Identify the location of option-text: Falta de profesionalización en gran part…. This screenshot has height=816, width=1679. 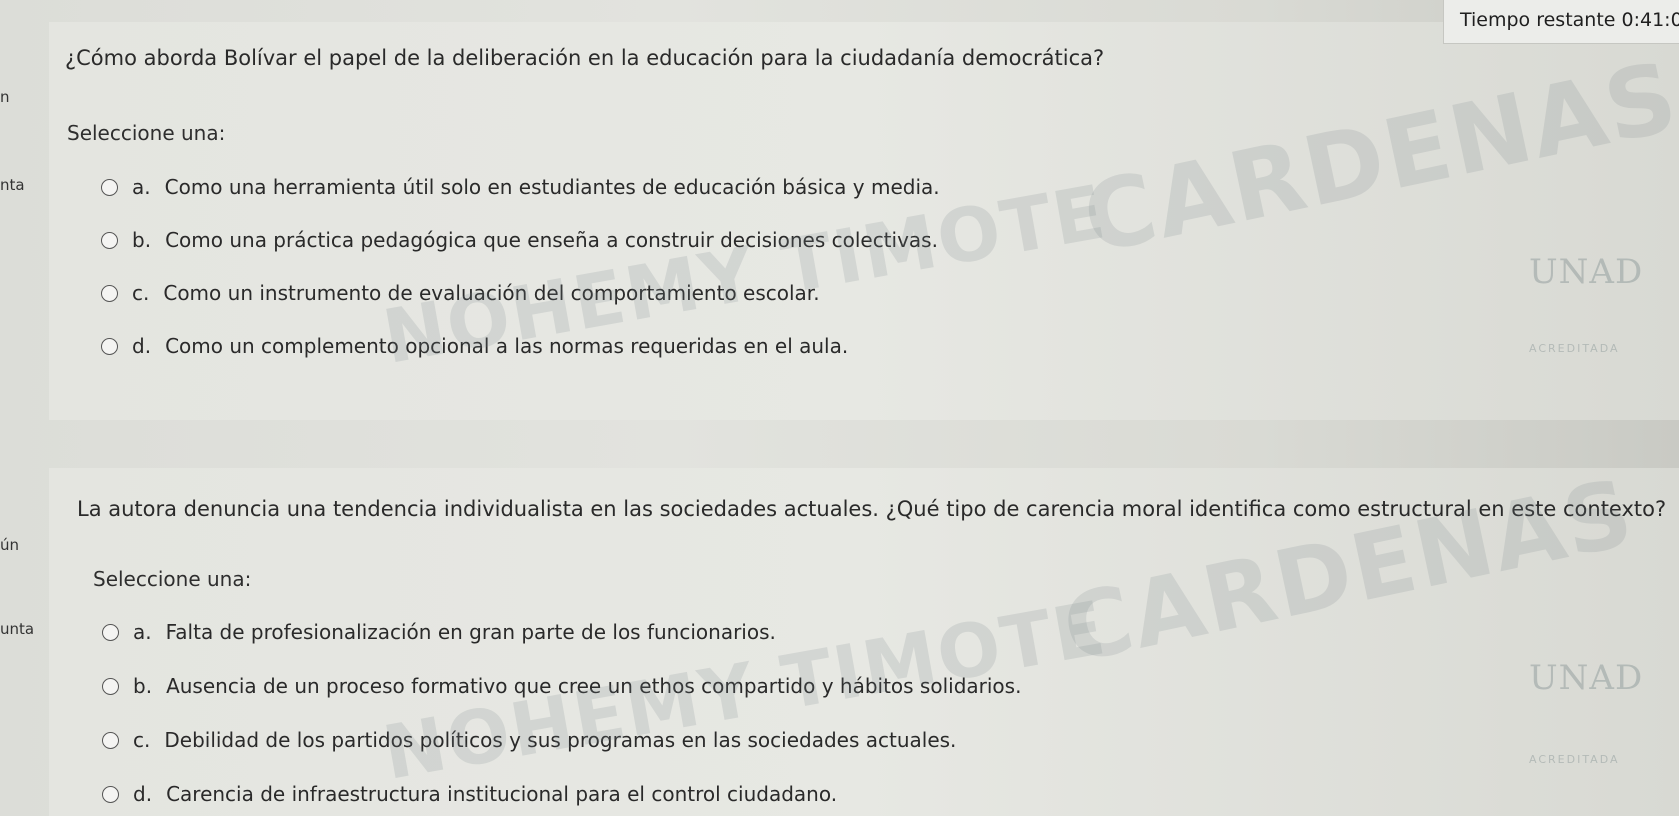
(470, 632).